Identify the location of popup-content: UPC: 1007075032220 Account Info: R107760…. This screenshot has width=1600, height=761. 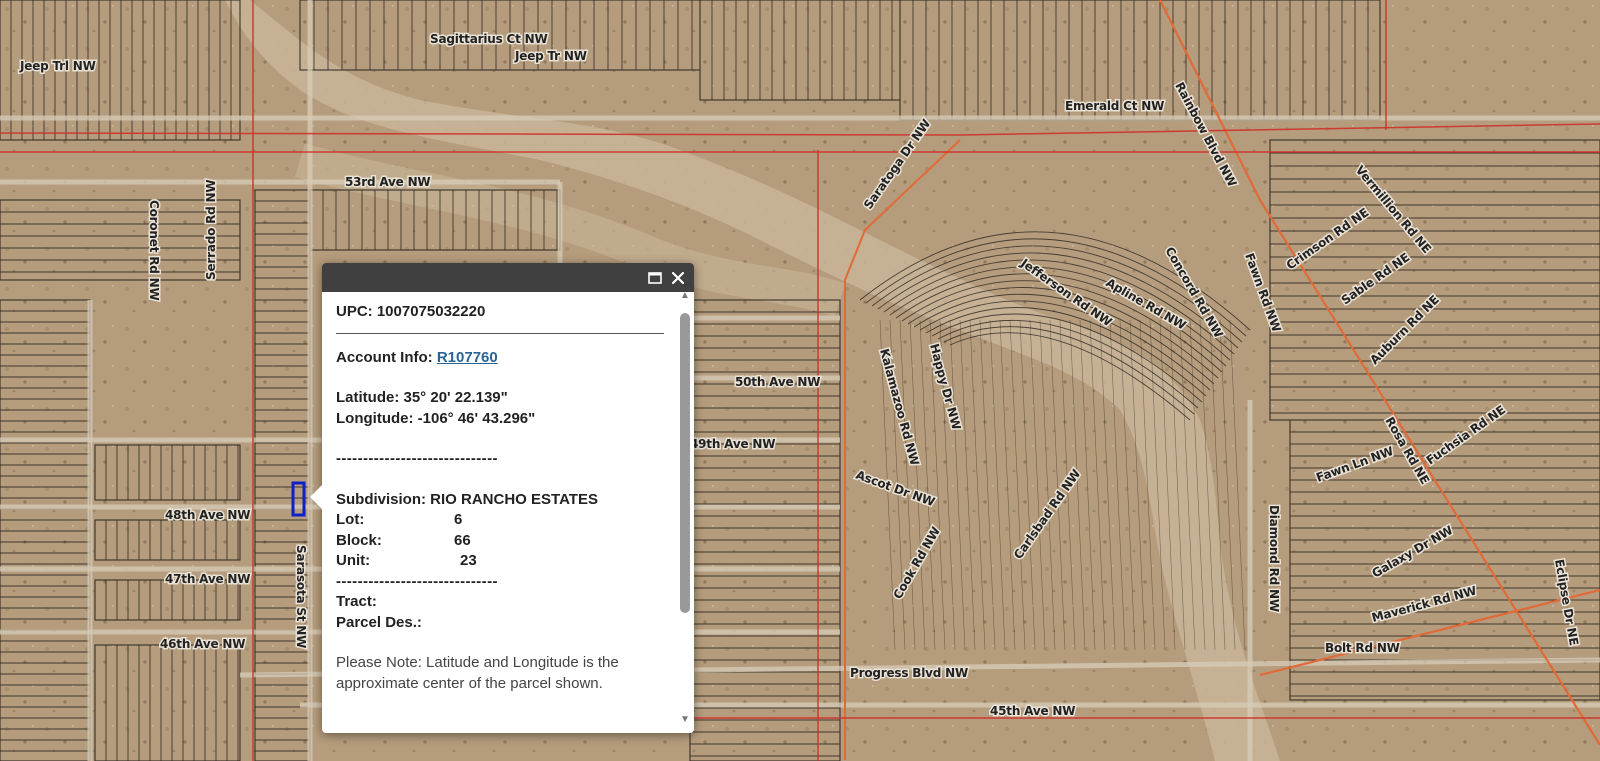
(508, 512).